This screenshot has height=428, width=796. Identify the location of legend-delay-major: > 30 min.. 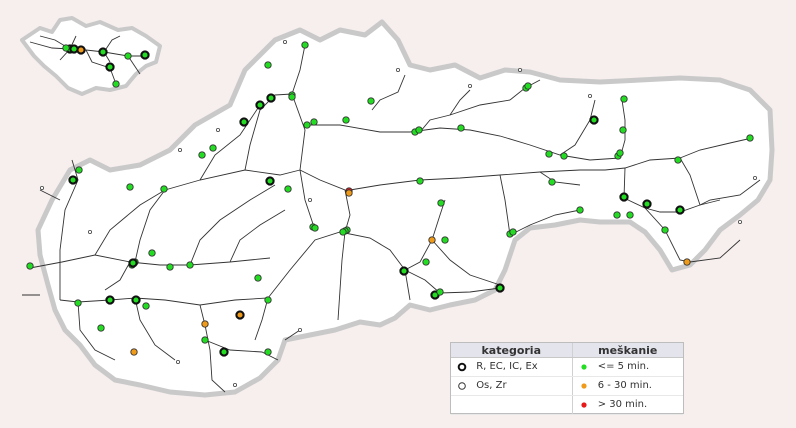
(627, 405).